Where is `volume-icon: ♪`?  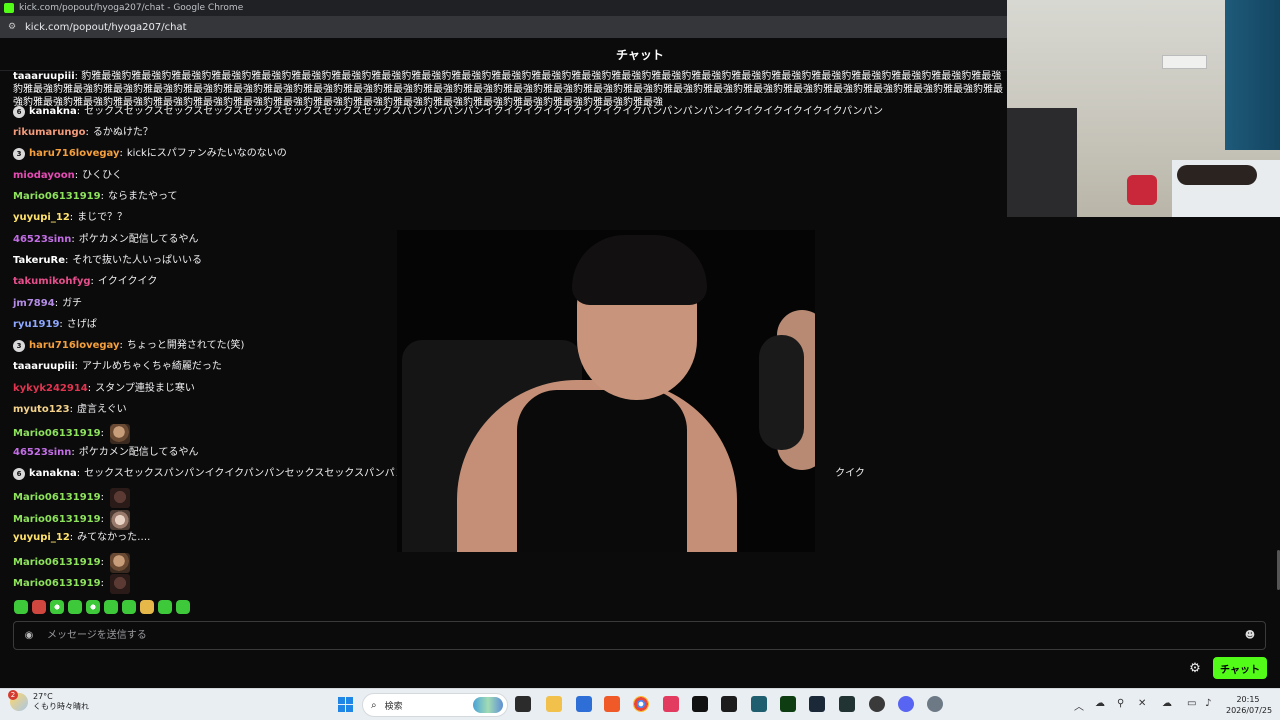 volume-icon: ♪ is located at coordinates (1208, 703).